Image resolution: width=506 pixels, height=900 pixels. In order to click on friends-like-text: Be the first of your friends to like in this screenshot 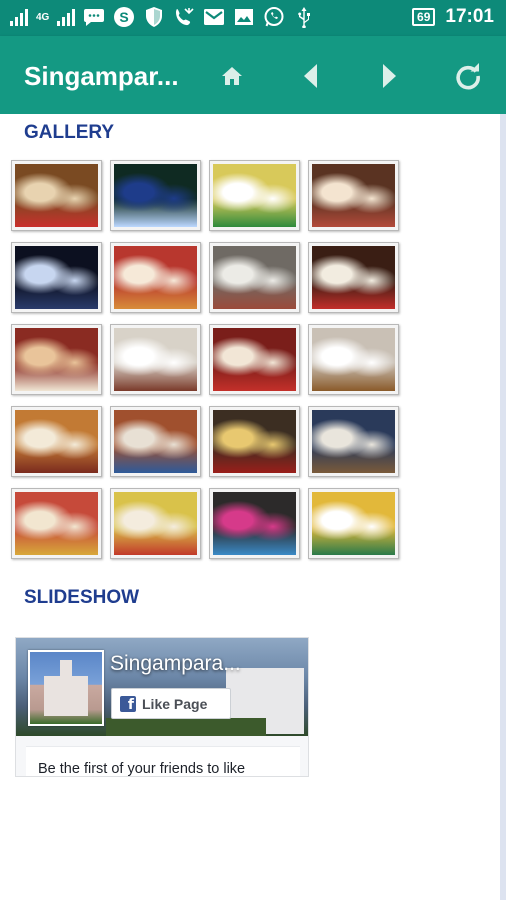, I will do `click(142, 769)`.